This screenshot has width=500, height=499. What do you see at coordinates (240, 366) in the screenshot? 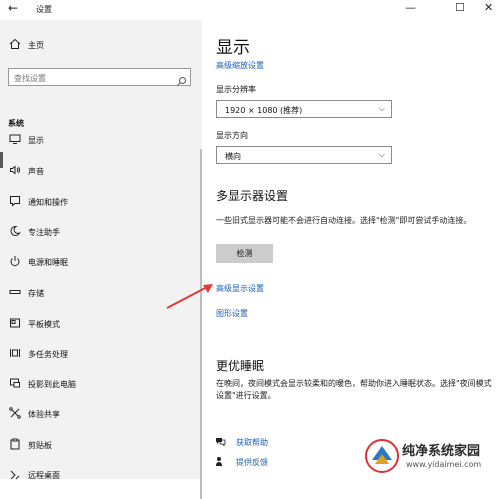
I see `better-sleep-heading: 更优睡眠` at bounding box center [240, 366].